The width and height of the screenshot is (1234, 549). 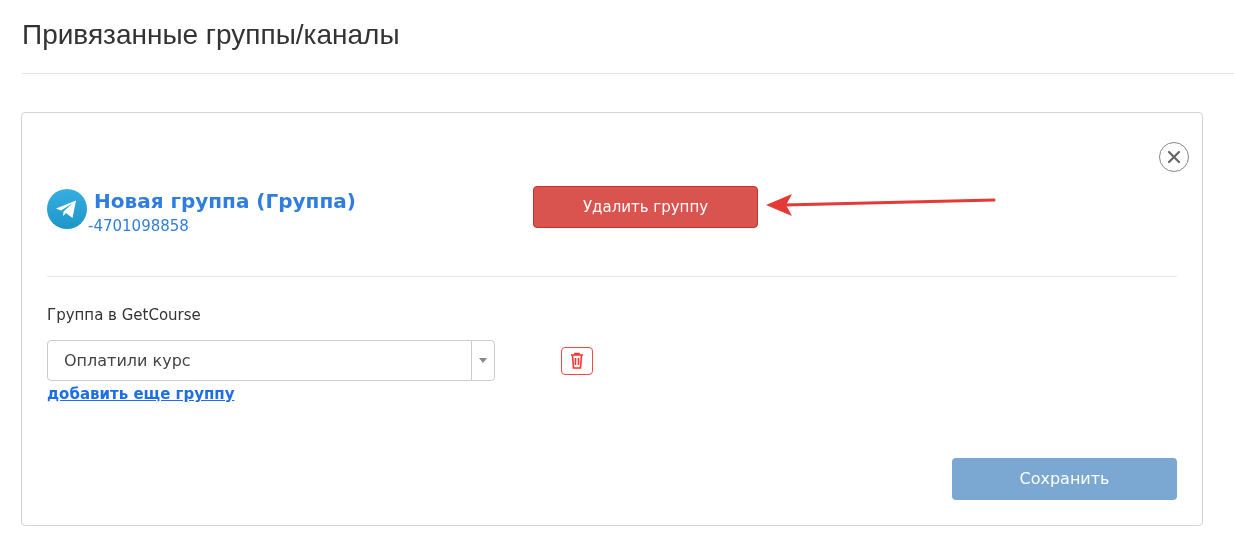 What do you see at coordinates (271, 360) in the screenshot?
I see `group-select: Оплатили курс` at bounding box center [271, 360].